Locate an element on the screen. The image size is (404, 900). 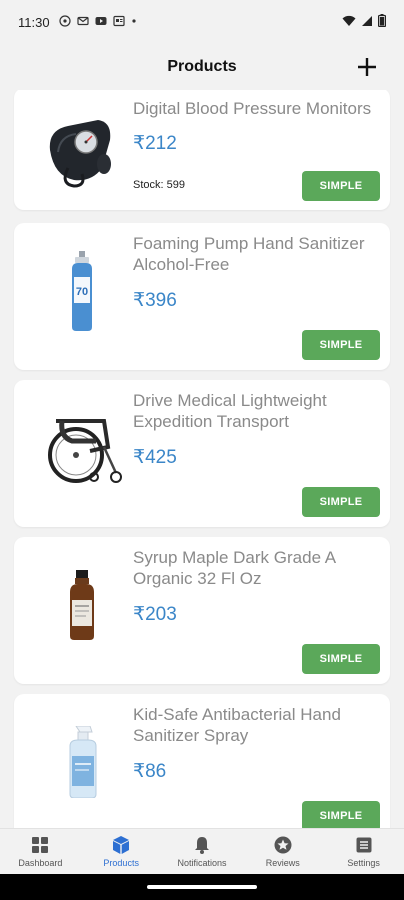
home-gesture-handle is located at coordinates (202, 887).